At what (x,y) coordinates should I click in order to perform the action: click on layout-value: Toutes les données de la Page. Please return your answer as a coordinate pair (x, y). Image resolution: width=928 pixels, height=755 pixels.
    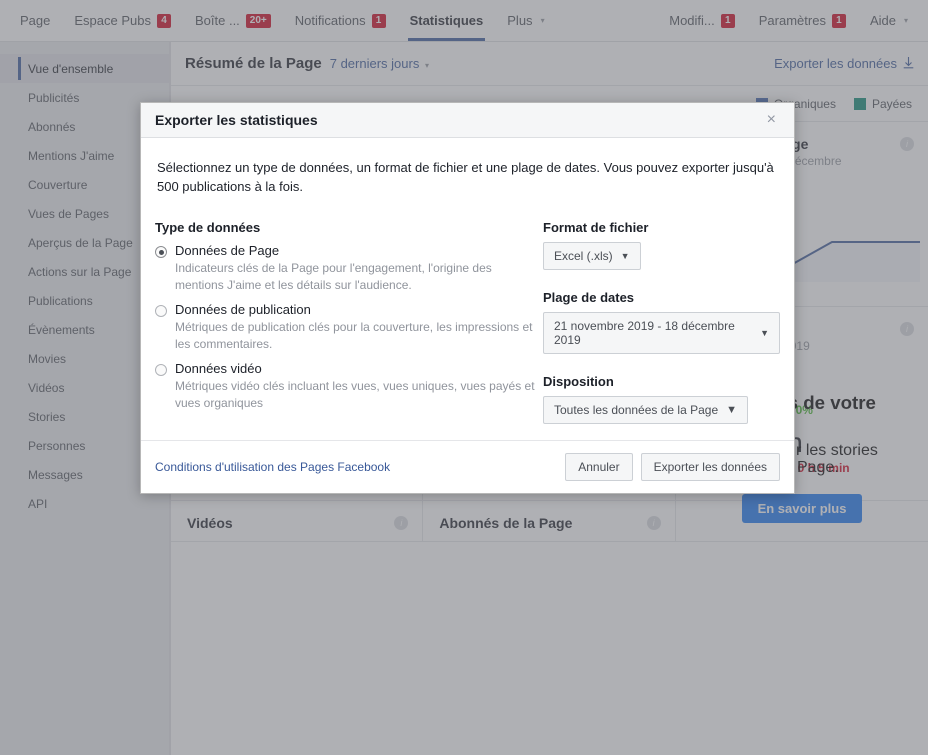
    Looking at the image, I should click on (636, 410).